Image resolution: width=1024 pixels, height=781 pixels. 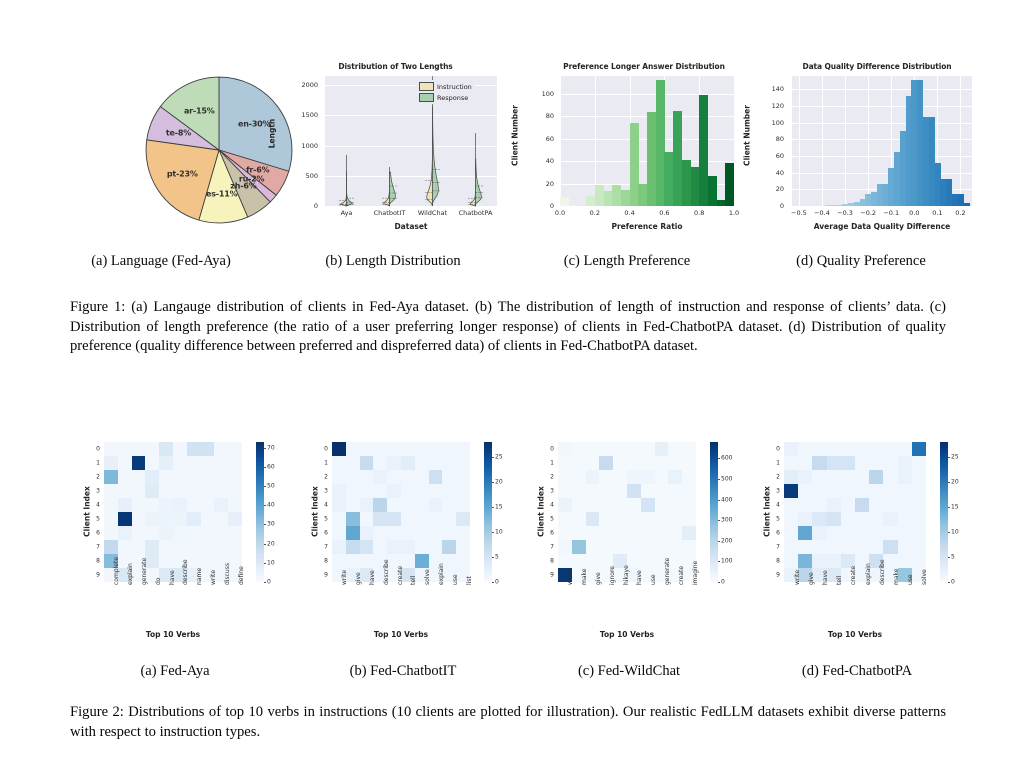 I want to click on pie-label-te: te-8%, so click(x=178, y=133).